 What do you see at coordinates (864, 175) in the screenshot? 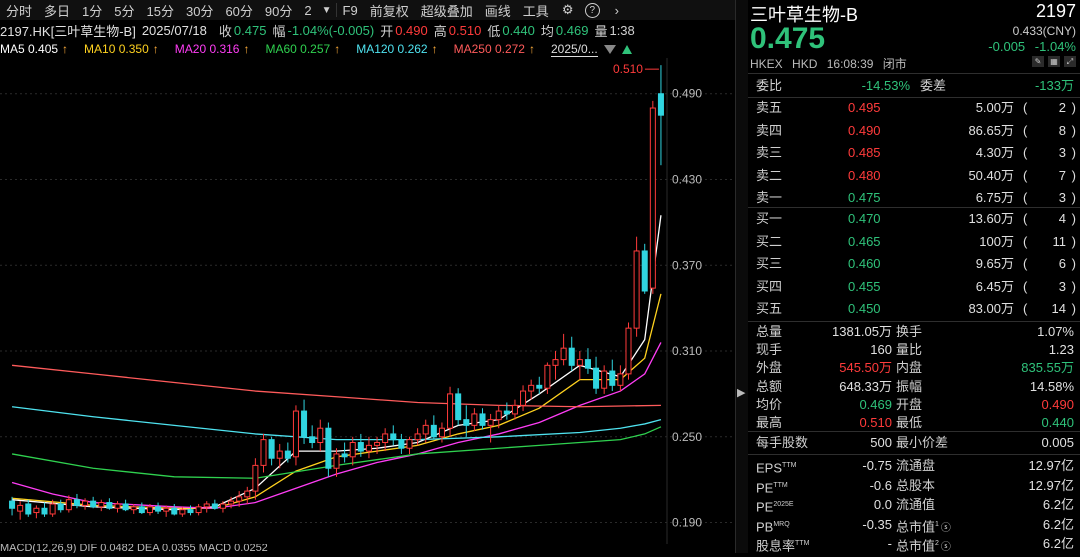
I see `level-price: 0.480` at bounding box center [864, 175].